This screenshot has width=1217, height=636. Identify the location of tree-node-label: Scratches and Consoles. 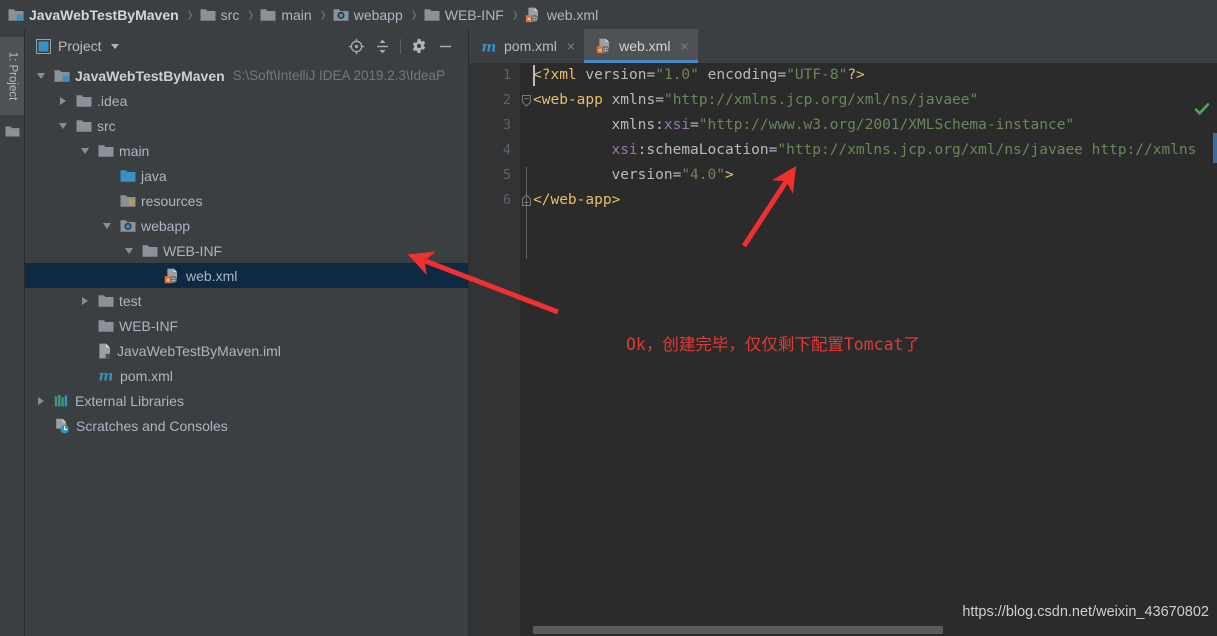
(152, 425).